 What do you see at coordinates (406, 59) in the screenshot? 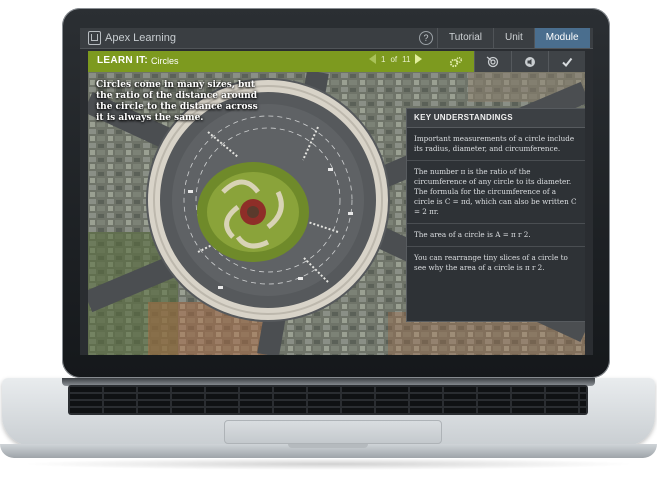
I see `page-total: 11` at bounding box center [406, 59].